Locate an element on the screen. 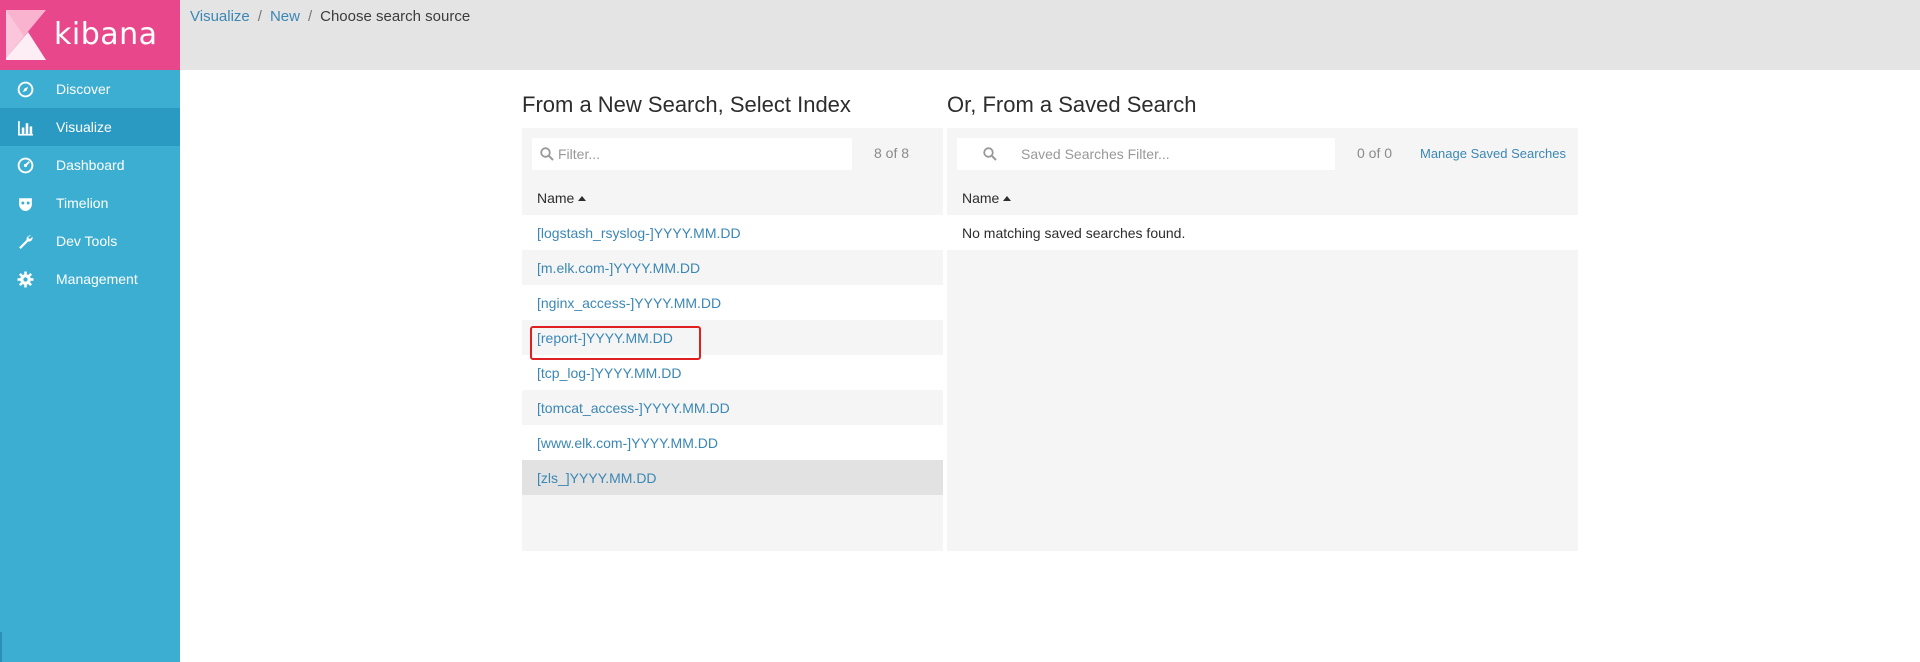  empty-message: No matching saved searches found. is located at coordinates (1074, 232).